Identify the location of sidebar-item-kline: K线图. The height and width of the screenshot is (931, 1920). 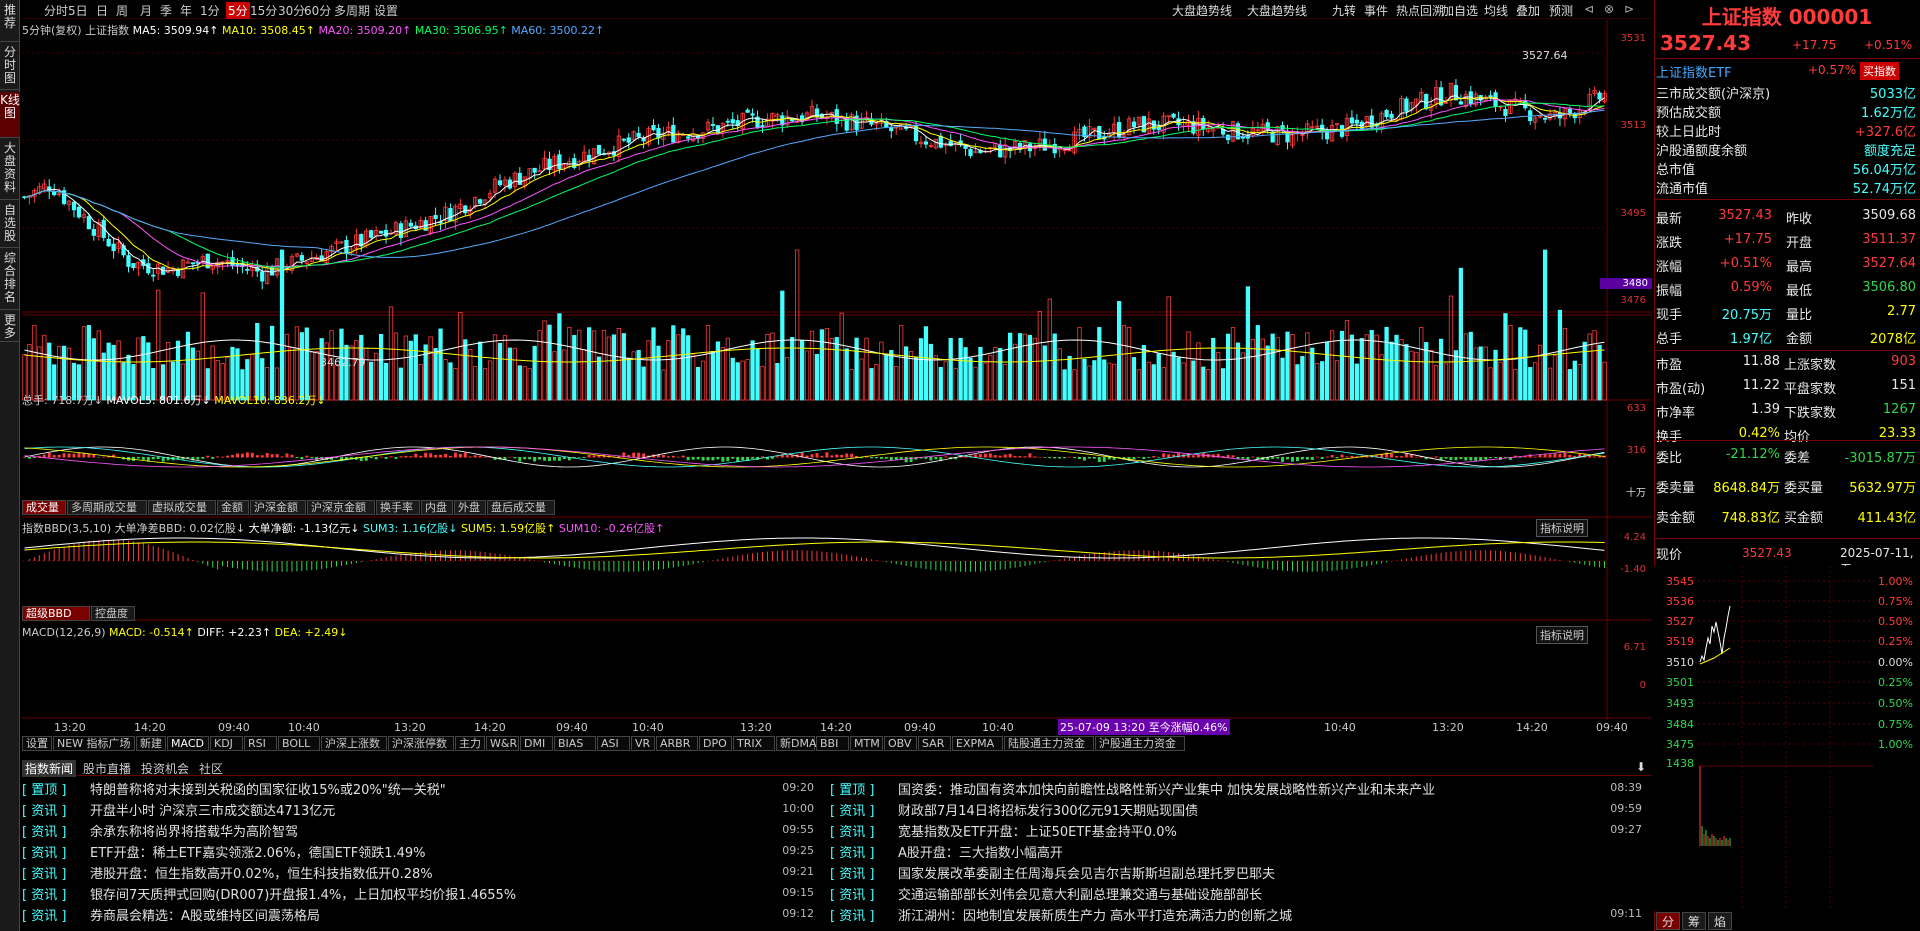
(10, 115).